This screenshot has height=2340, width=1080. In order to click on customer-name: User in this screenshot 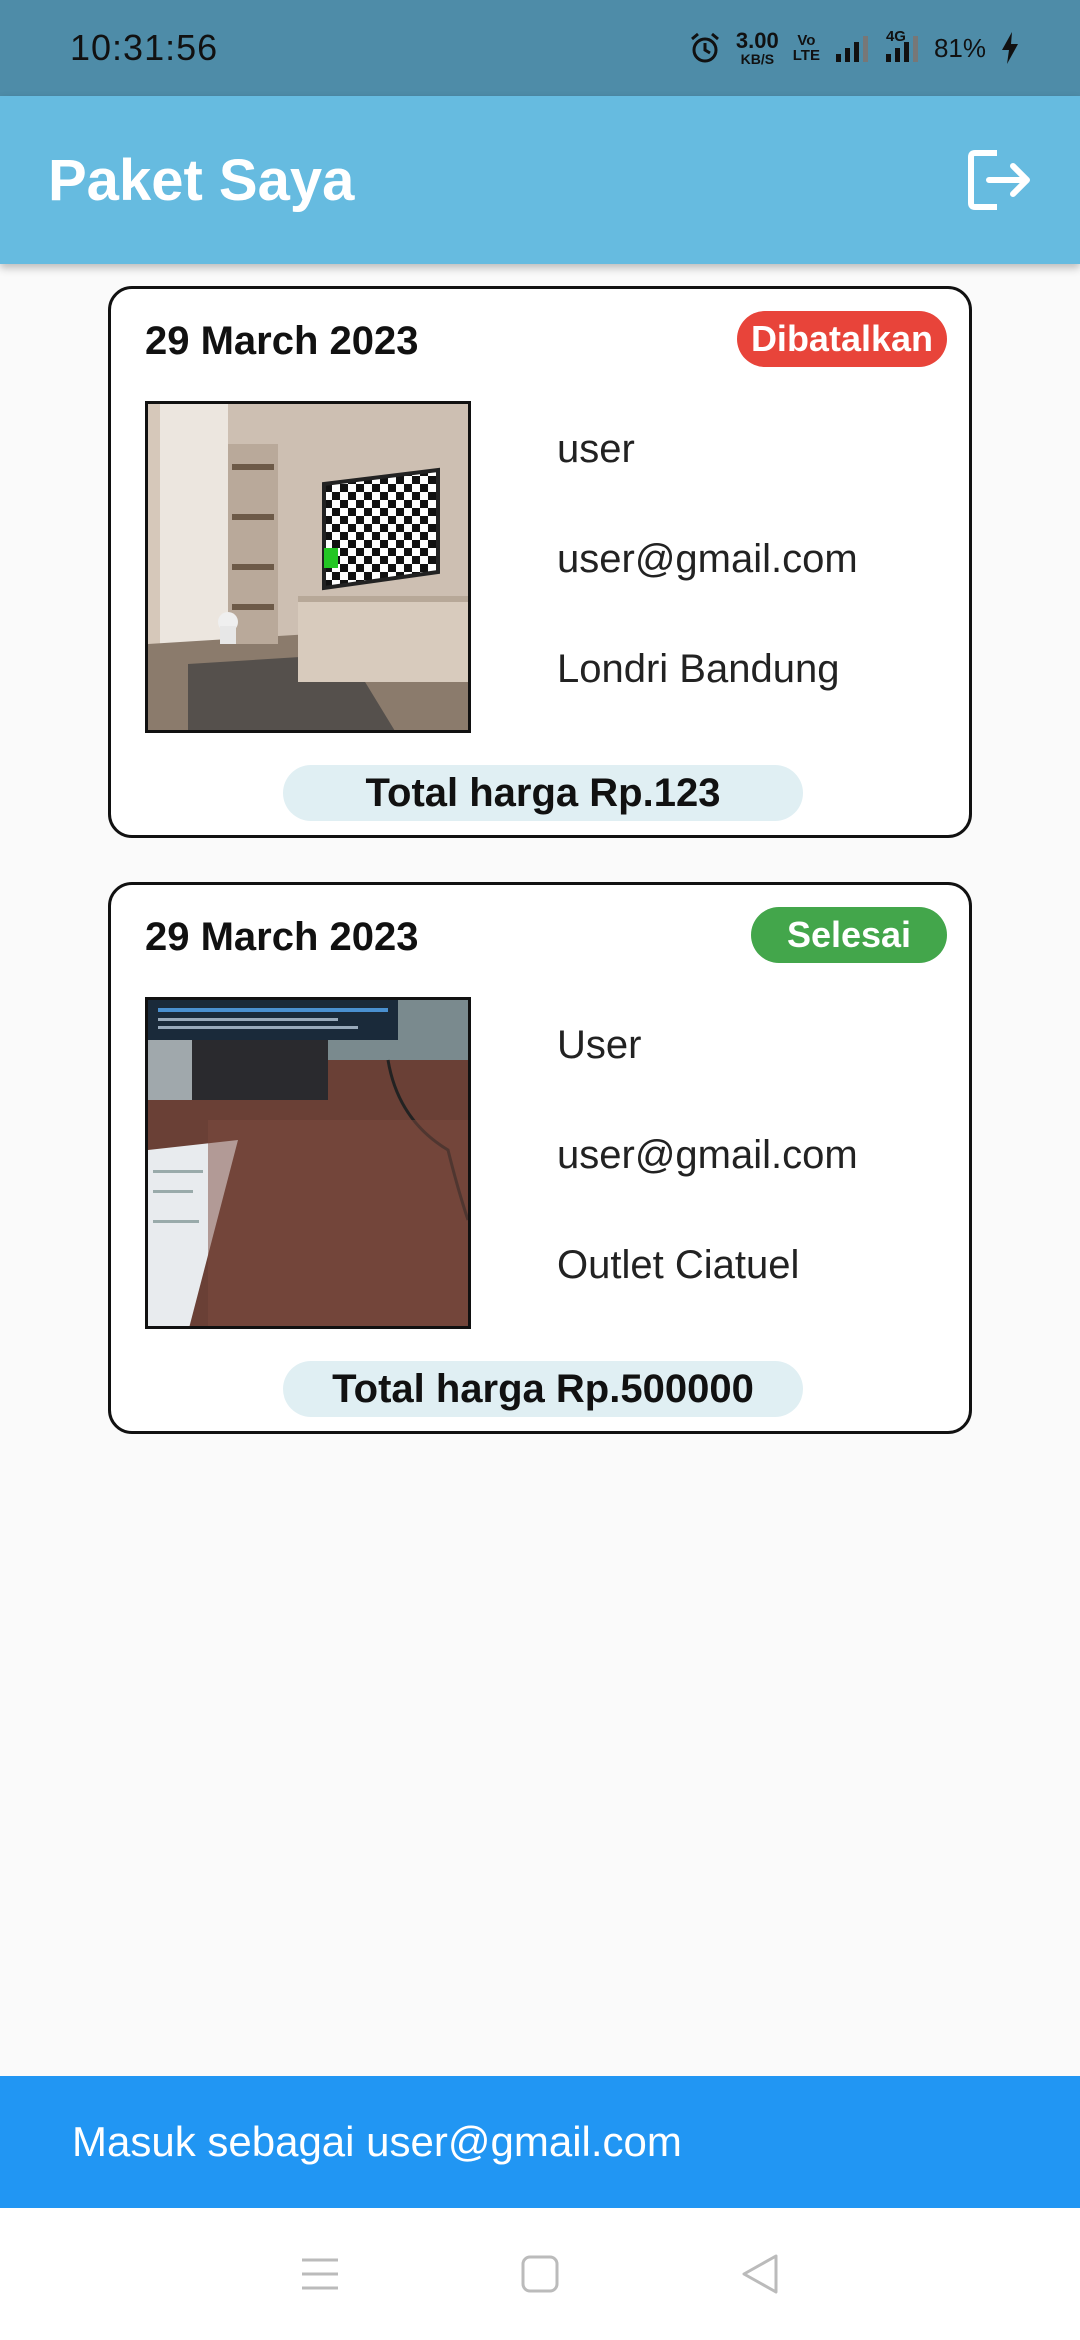, I will do `click(599, 1045)`.